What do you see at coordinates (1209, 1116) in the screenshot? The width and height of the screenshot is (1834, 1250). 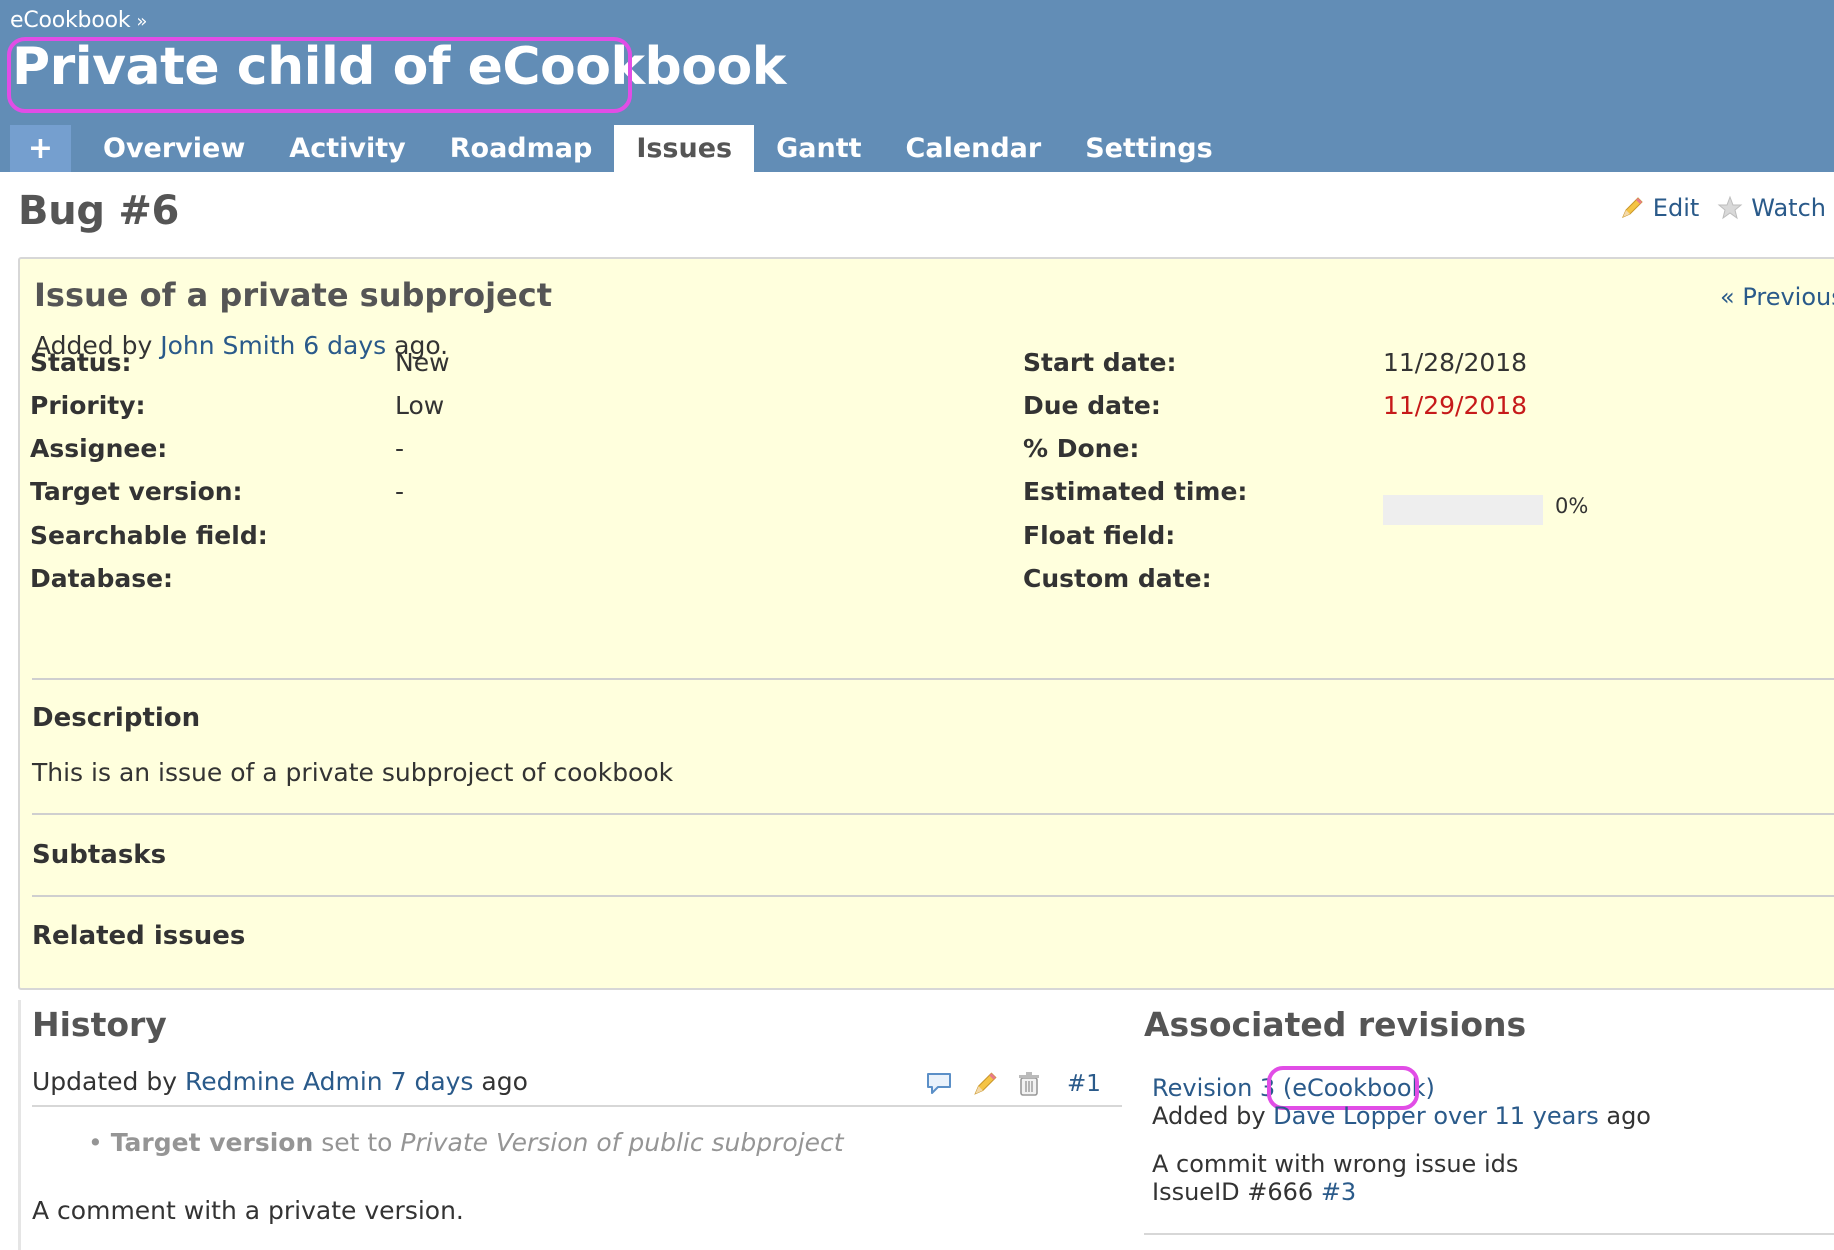 I see `revision-added-prefix: Added by` at bounding box center [1209, 1116].